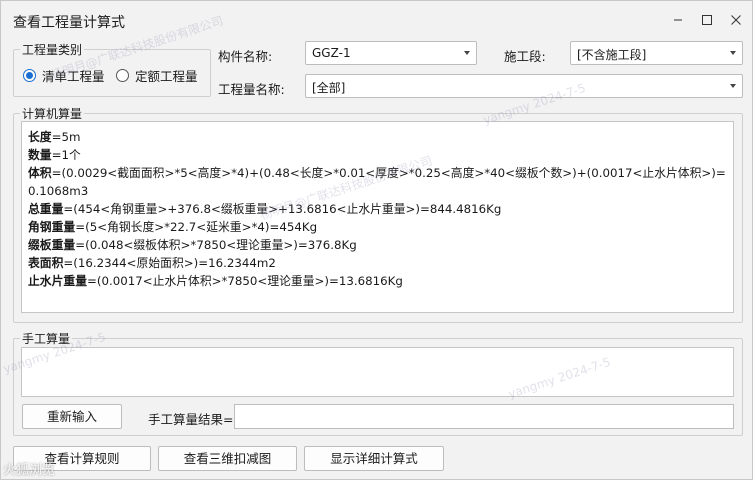 The width and height of the screenshot is (753, 480). Describe the element at coordinates (152, 263) in the screenshot. I see `calc-line: 表面积=(16.2344<原始面积>)=16.2344m2` at that location.